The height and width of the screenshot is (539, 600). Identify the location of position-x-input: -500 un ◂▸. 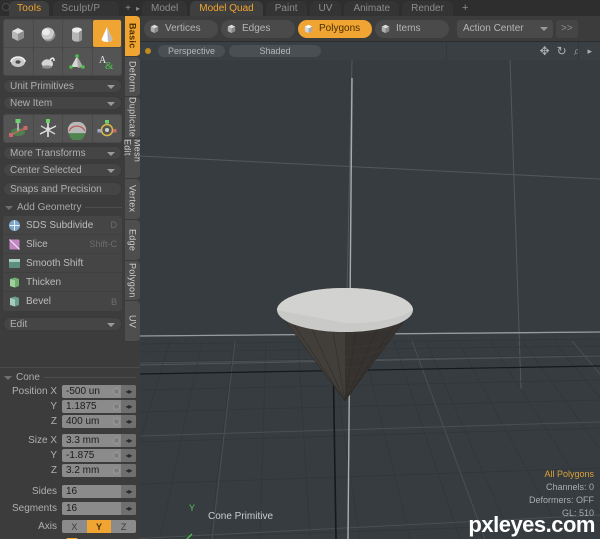
(99, 391).